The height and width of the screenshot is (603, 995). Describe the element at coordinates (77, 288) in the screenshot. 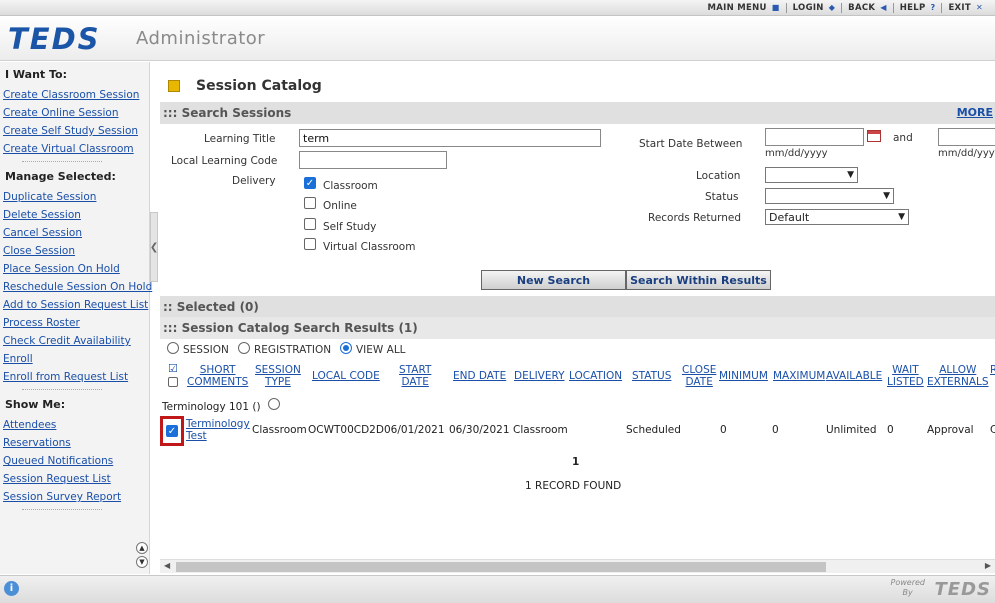

I see `sidebar-reschedule-on-hold: Reschedule Session On Hold` at that location.